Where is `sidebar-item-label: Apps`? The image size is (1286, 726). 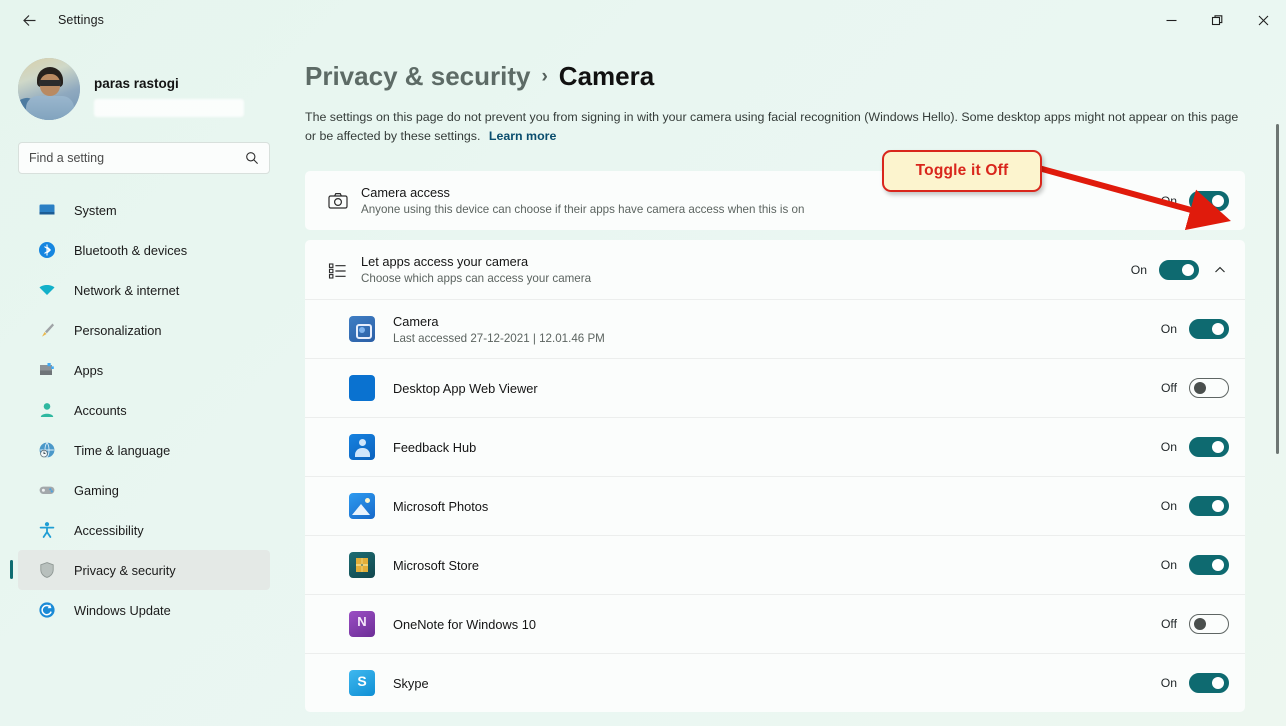
sidebar-item-label: Apps is located at coordinates (89, 370).